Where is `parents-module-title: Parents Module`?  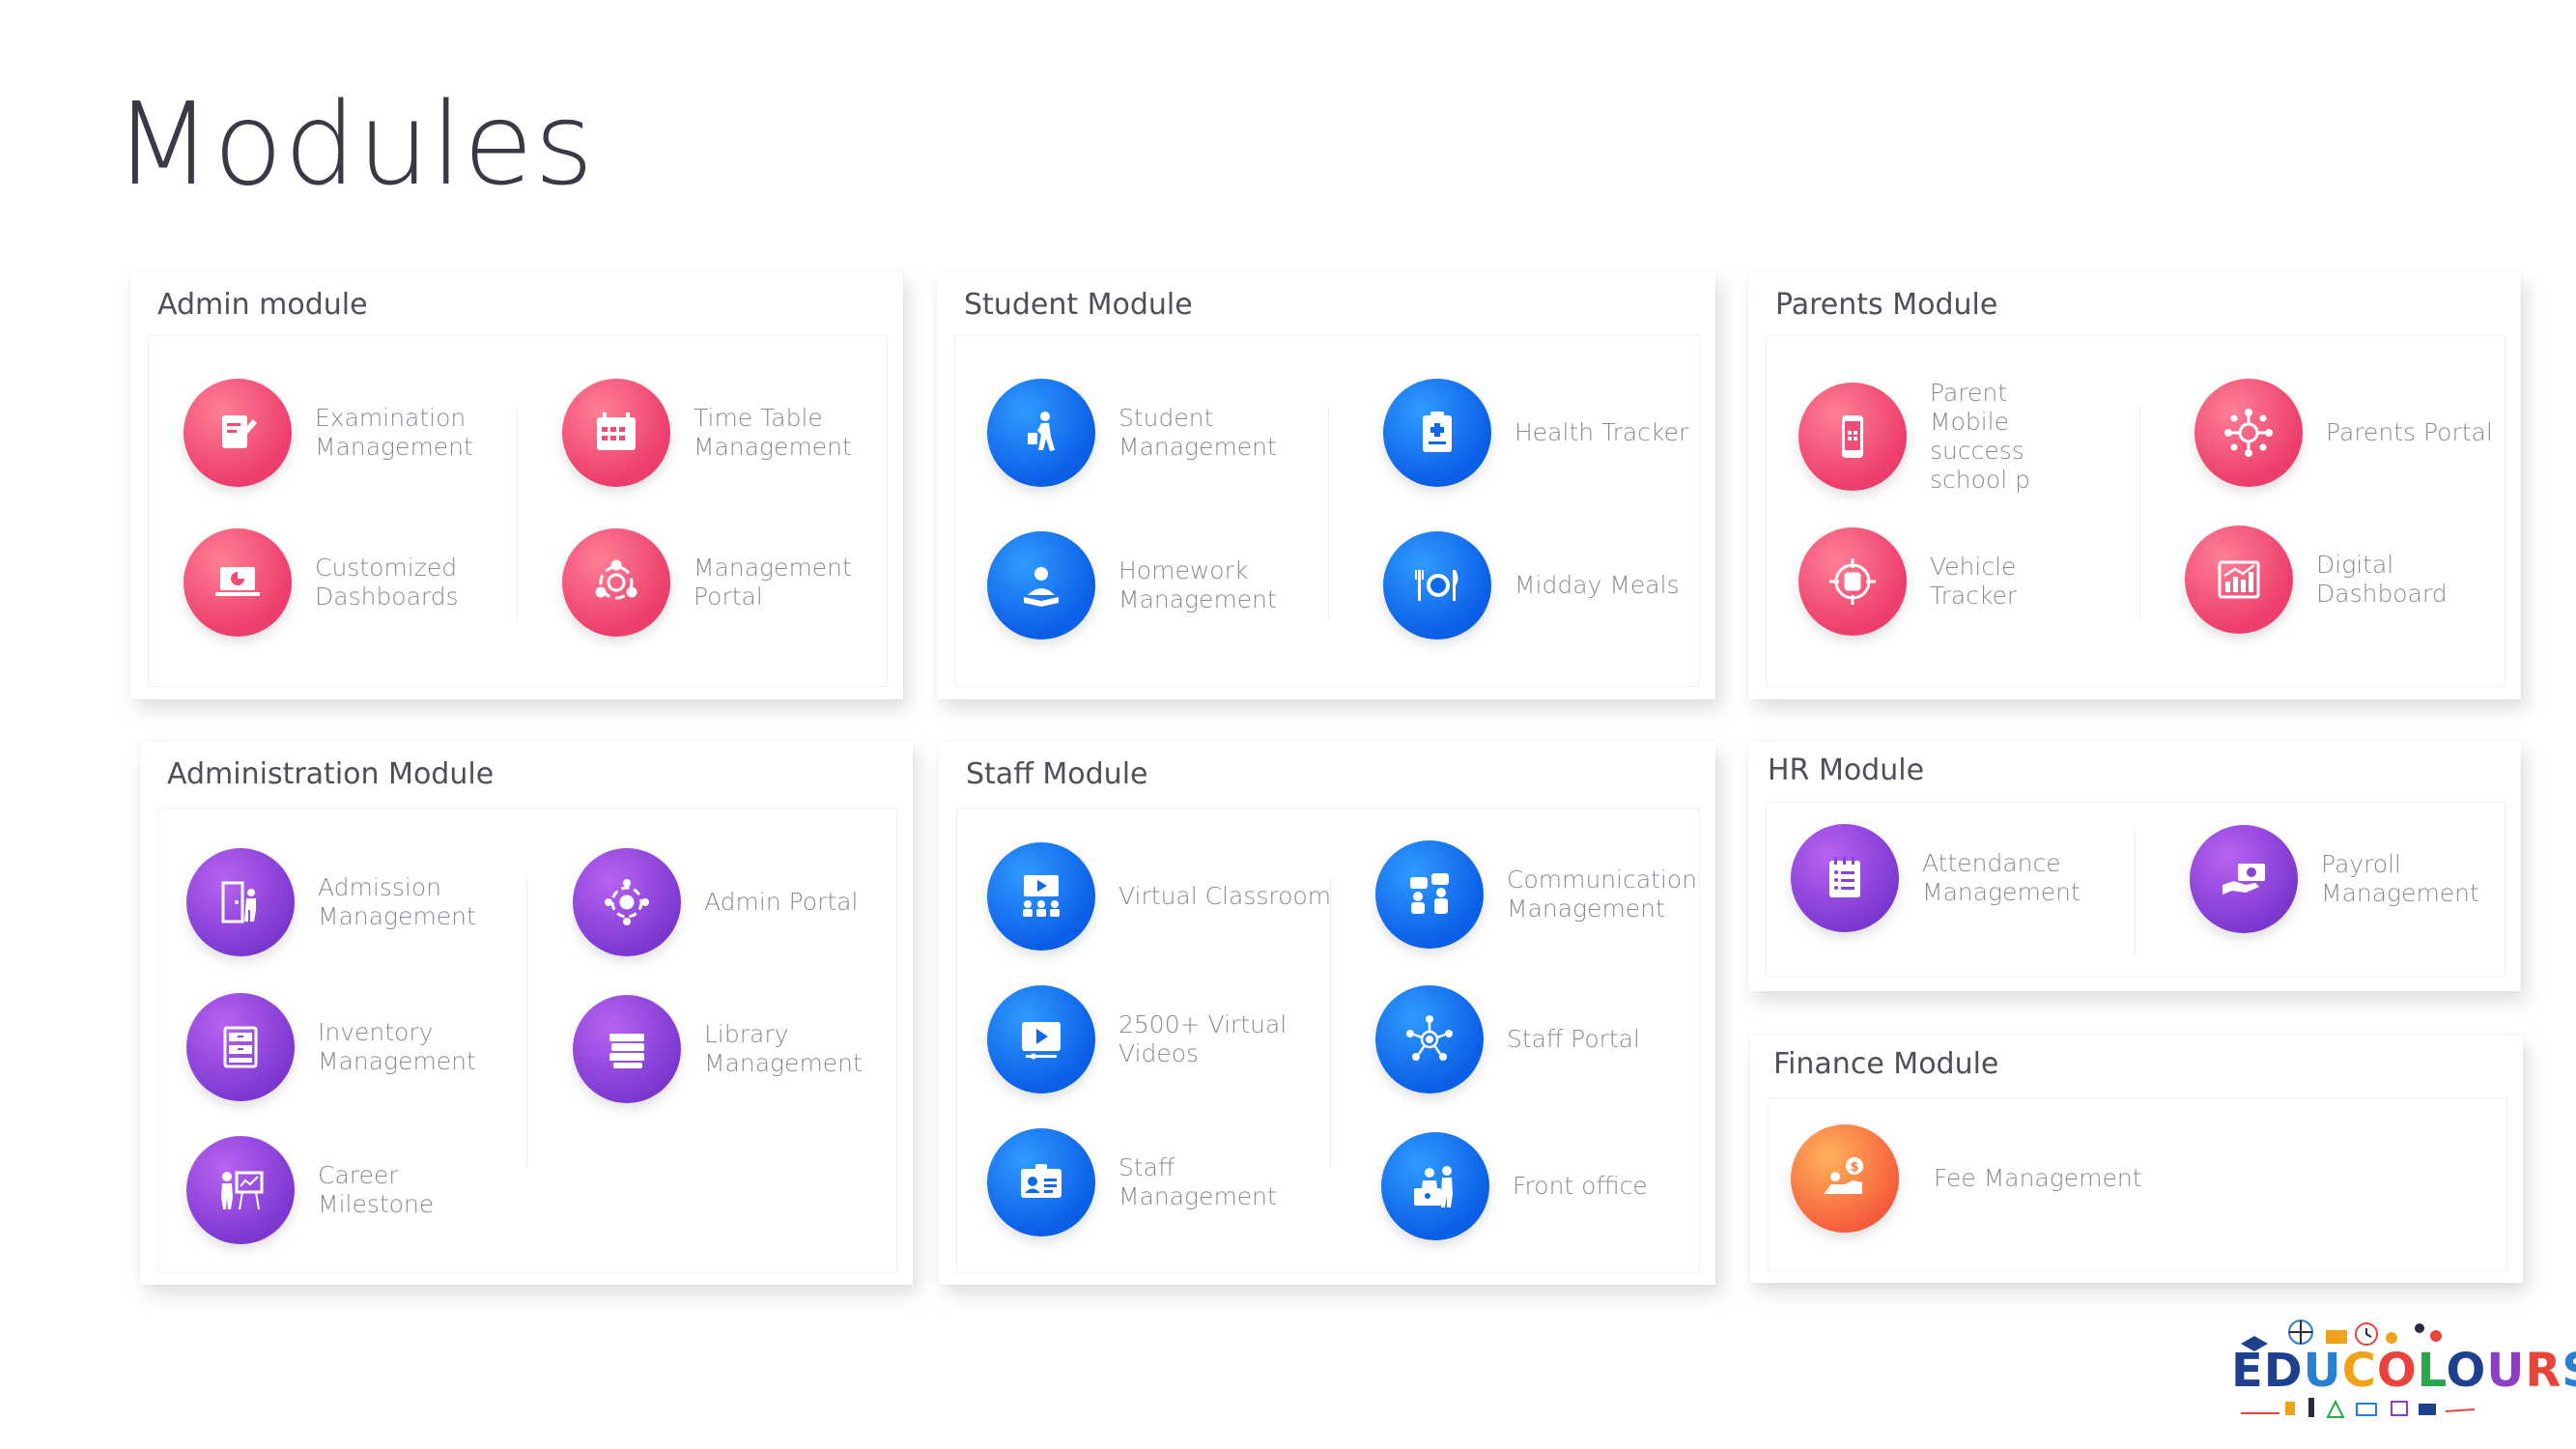
parents-module-title: Parents Module is located at coordinates (1886, 305).